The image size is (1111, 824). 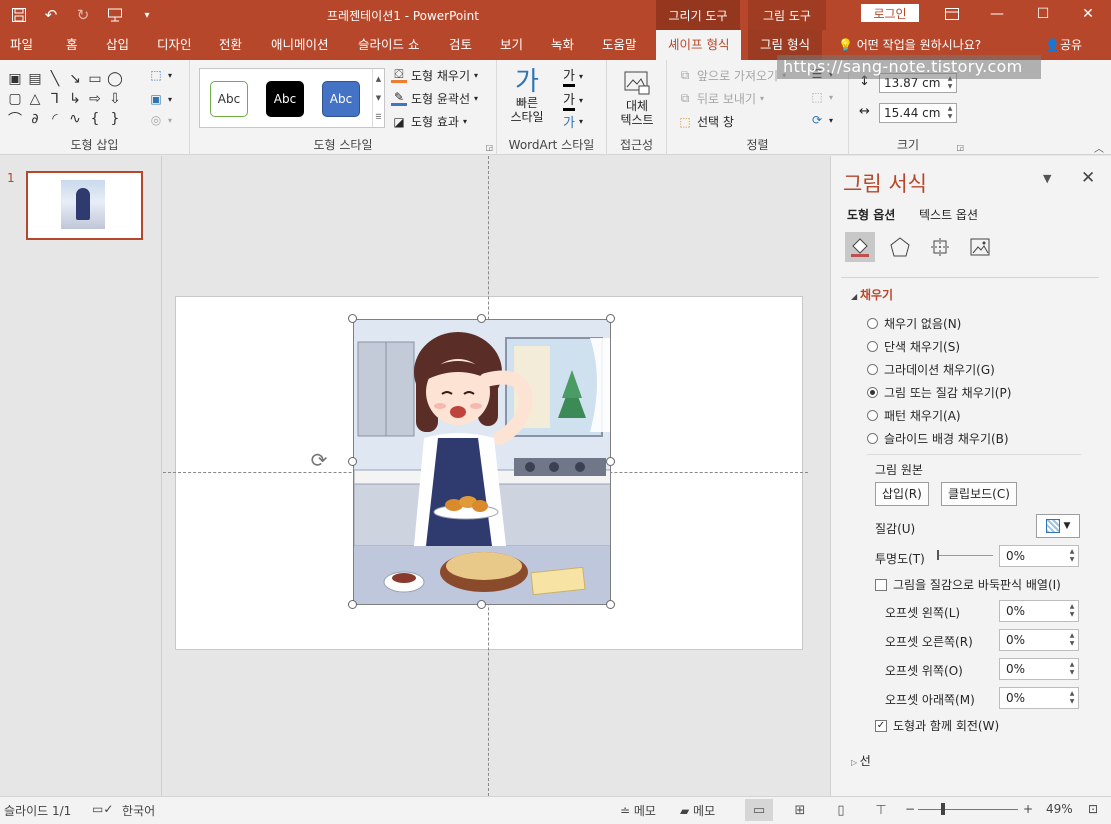 I want to click on group-button: ⬚ ▾, so click(x=821, y=97).